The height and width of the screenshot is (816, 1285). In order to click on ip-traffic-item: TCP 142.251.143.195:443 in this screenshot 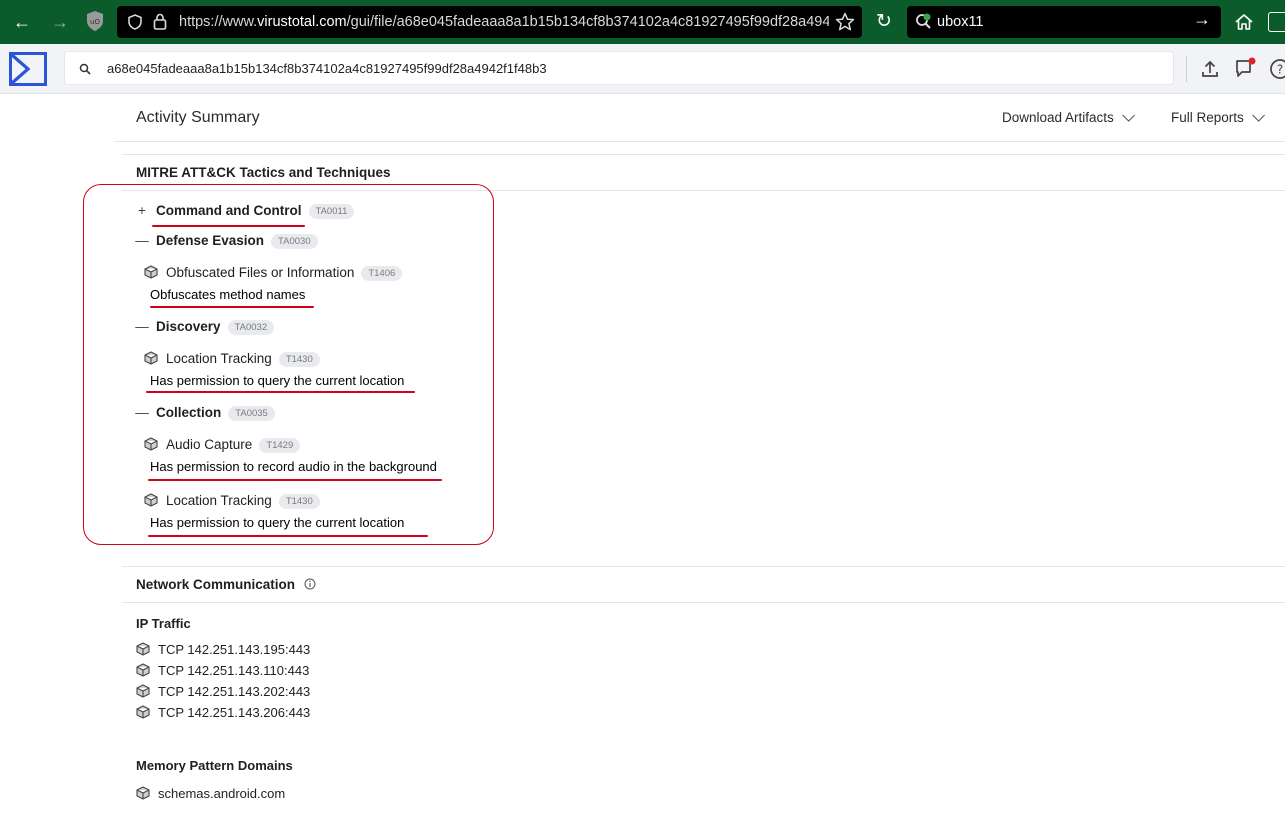, I will do `click(223, 649)`.